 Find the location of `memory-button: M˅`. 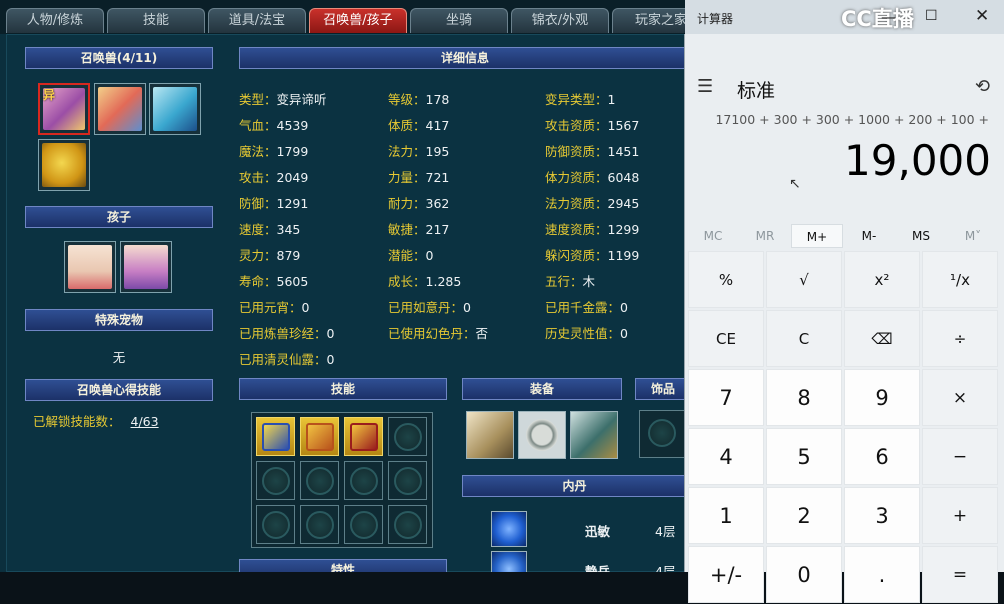

memory-button: M˅ is located at coordinates (973, 236).